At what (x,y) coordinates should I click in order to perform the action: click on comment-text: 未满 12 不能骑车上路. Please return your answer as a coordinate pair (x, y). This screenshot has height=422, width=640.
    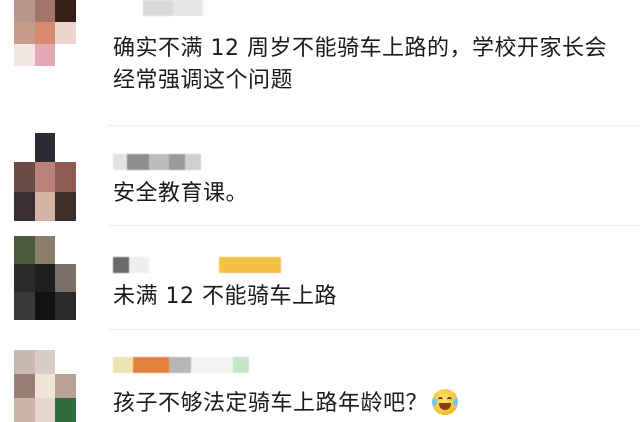
    Looking at the image, I should click on (225, 297).